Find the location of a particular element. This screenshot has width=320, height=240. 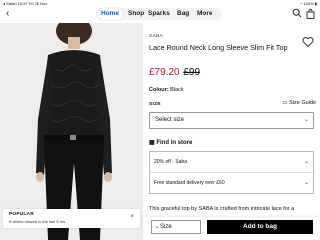

top-nav: ‹ Home Shop Sparks Bag More is located at coordinates (160, 14).